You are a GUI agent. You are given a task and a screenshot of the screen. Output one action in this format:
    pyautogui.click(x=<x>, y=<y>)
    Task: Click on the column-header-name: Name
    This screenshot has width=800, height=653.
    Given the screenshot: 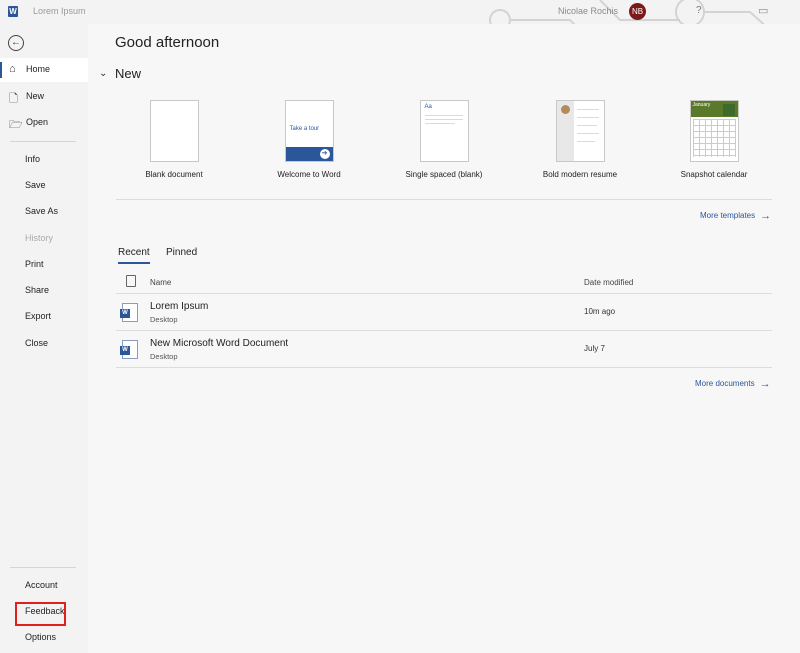 What is the action you would take?
    pyautogui.click(x=160, y=282)
    